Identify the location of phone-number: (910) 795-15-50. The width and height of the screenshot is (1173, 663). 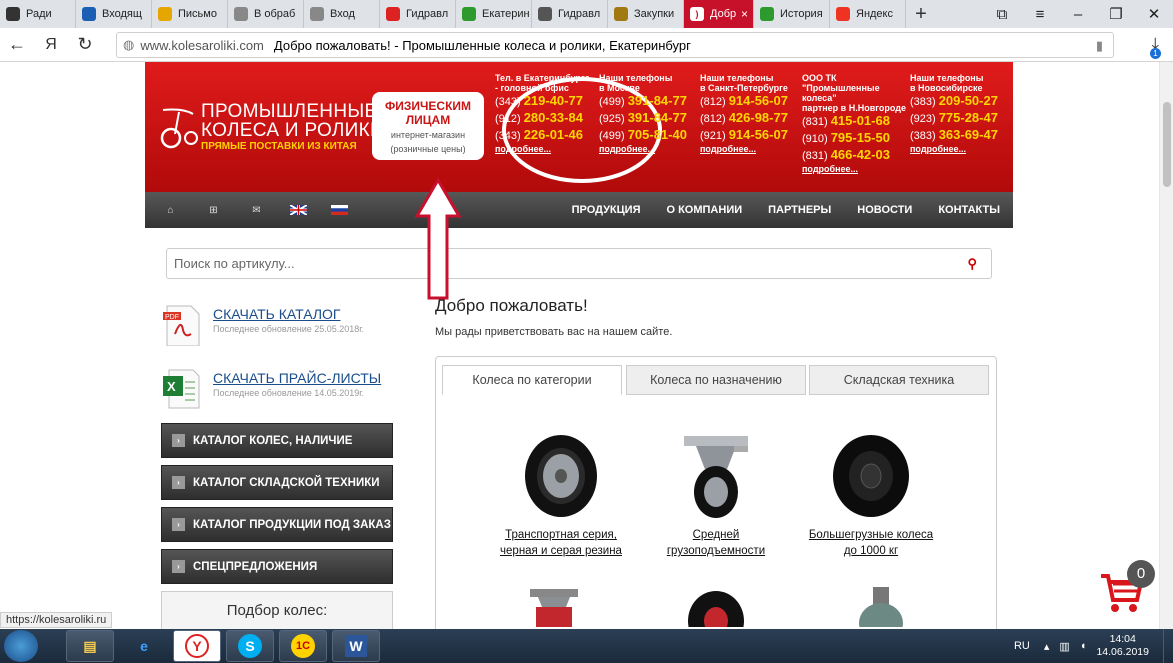
(854, 138).